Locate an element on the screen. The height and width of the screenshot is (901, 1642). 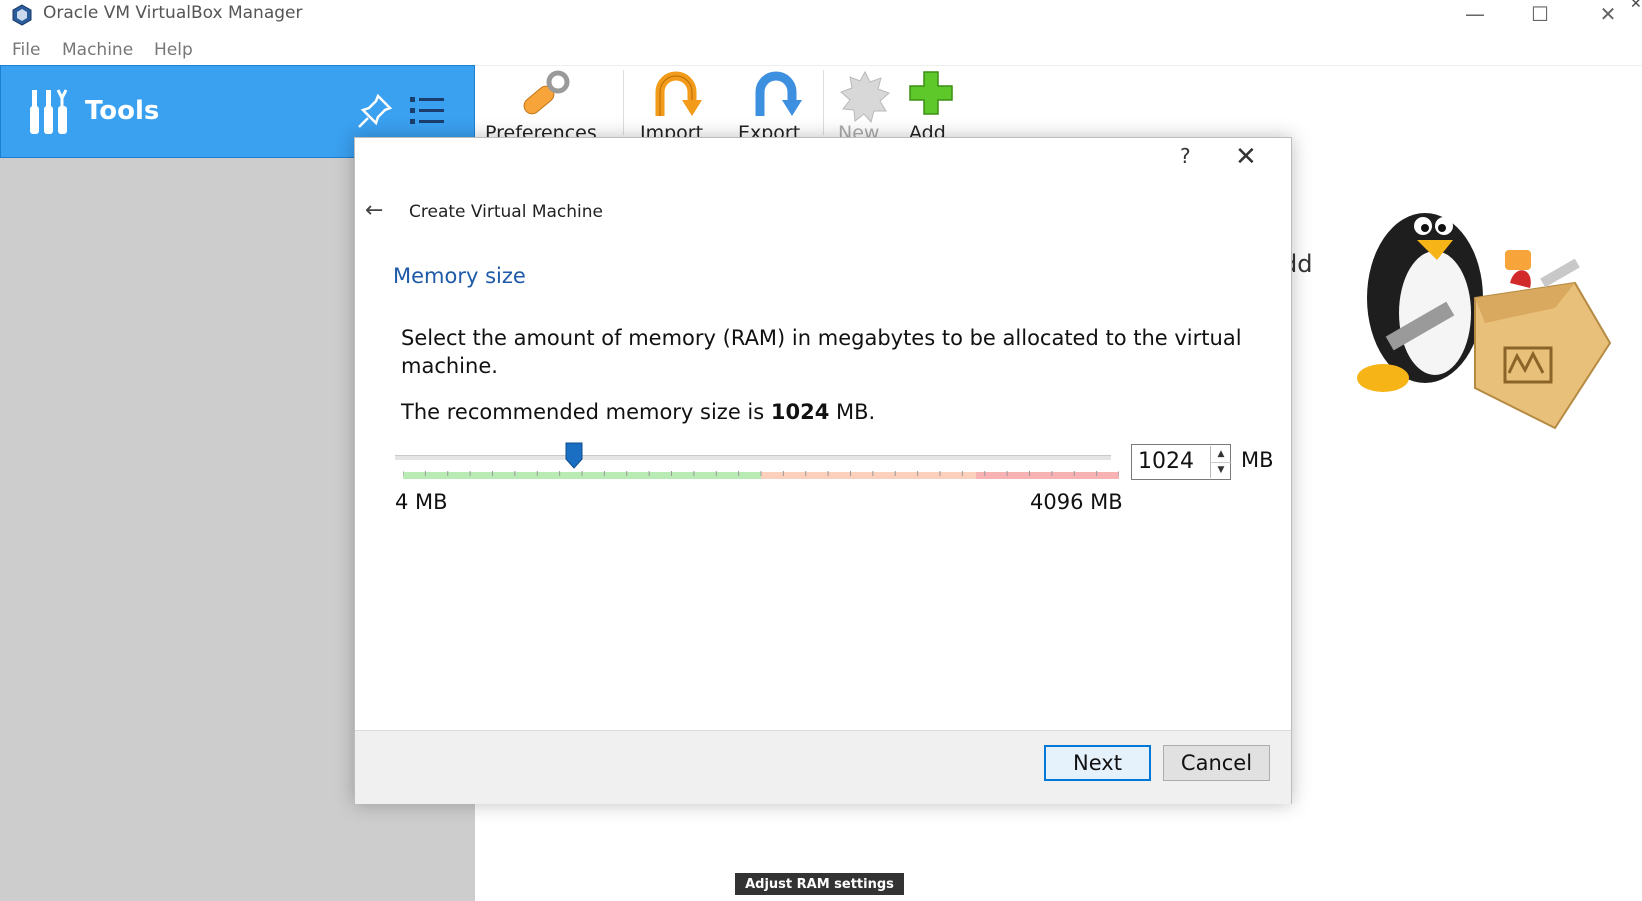
export-arrow-icon is located at coordinates (778, 93).